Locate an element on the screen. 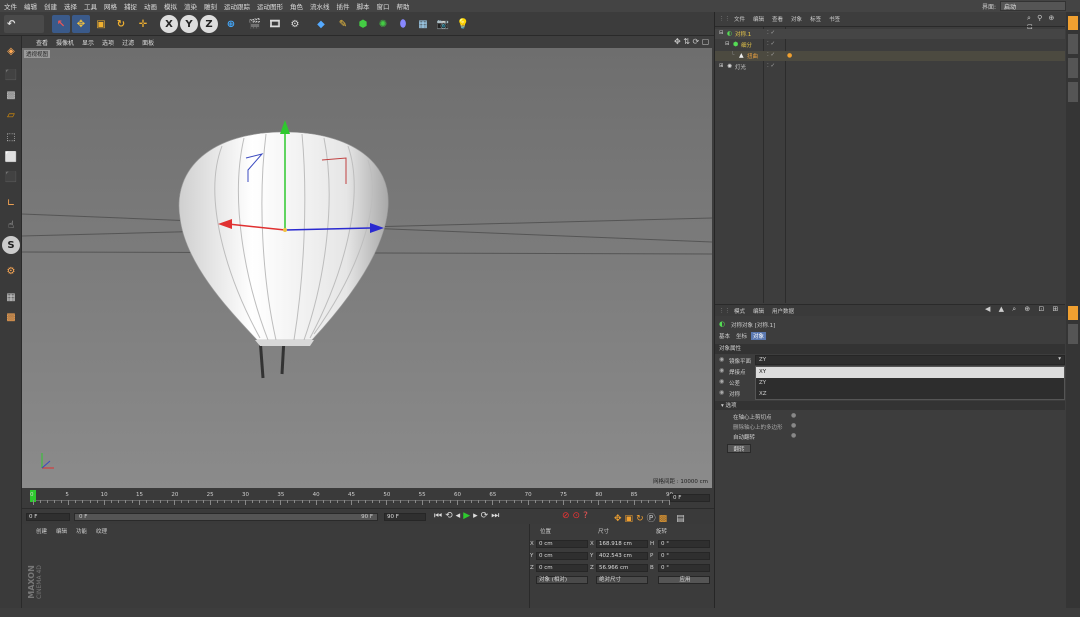 The image size is (1080, 617). planar-workplane-icon: ▩ is located at coordinates (11, 317).